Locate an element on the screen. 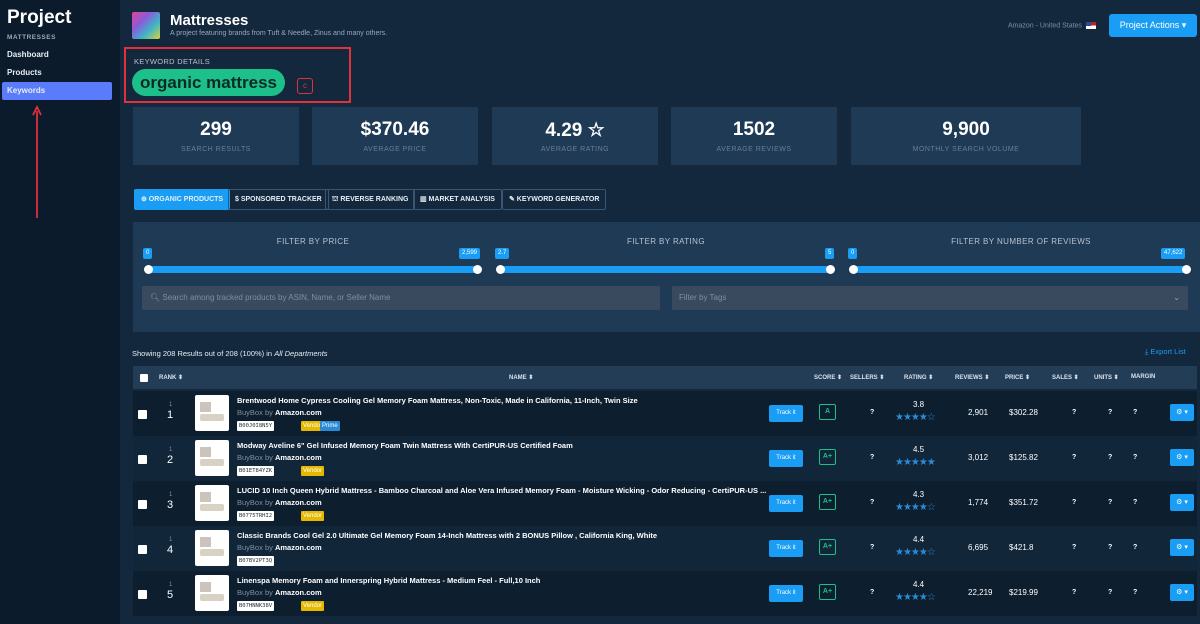 The height and width of the screenshot is (624, 1200). tab-sponsored-tracker: $ SPONSORED TRACKER is located at coordinates (278, 199).